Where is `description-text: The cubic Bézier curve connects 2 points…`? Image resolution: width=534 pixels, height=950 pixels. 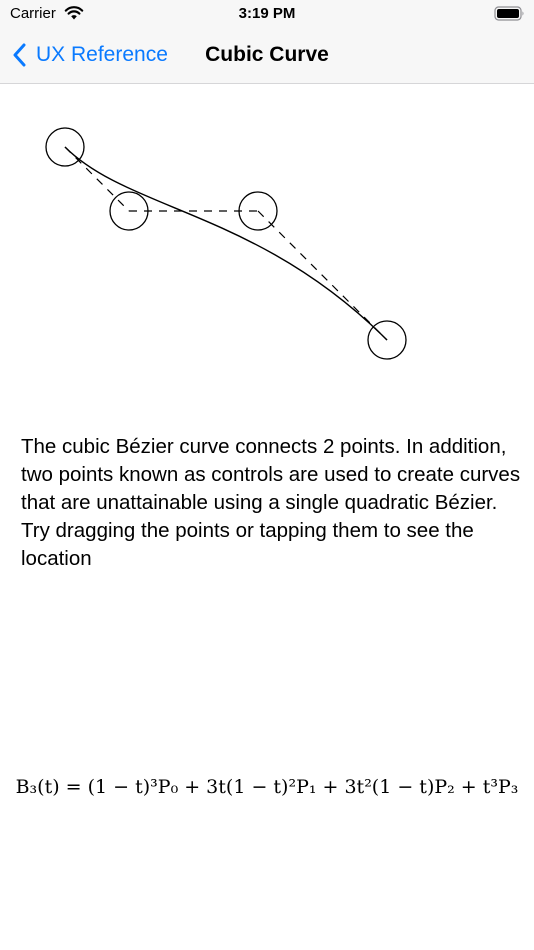 description-text: The cubic Bézier curve connects 2 points… is located at coordinates (271, 503).